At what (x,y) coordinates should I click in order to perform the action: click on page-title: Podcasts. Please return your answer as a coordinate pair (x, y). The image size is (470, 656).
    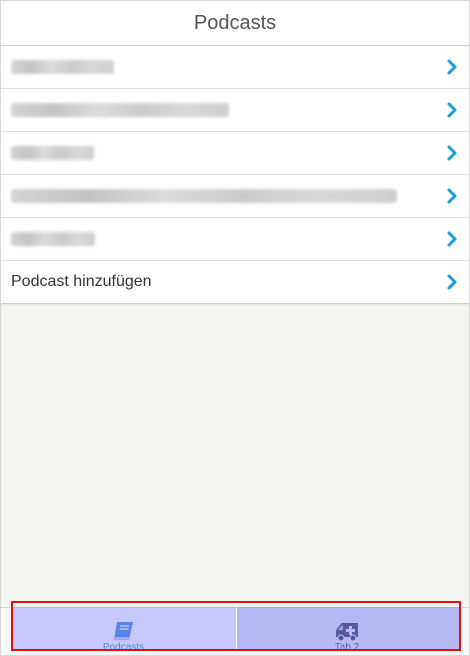
    Looking at the image, I should click on (235, 23).